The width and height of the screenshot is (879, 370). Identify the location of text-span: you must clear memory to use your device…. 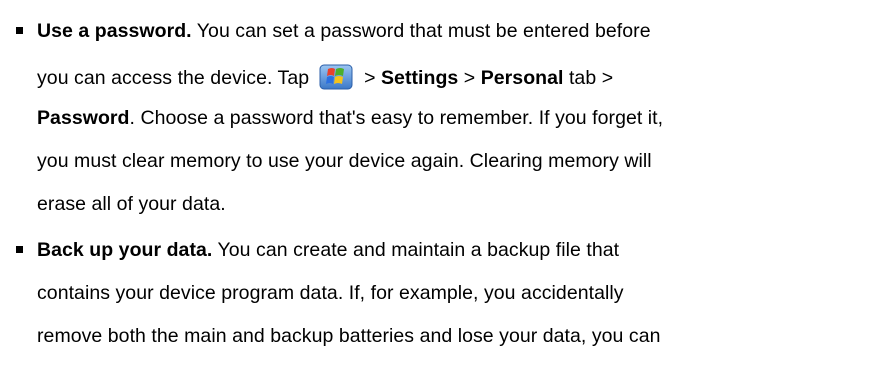
(344, 161).